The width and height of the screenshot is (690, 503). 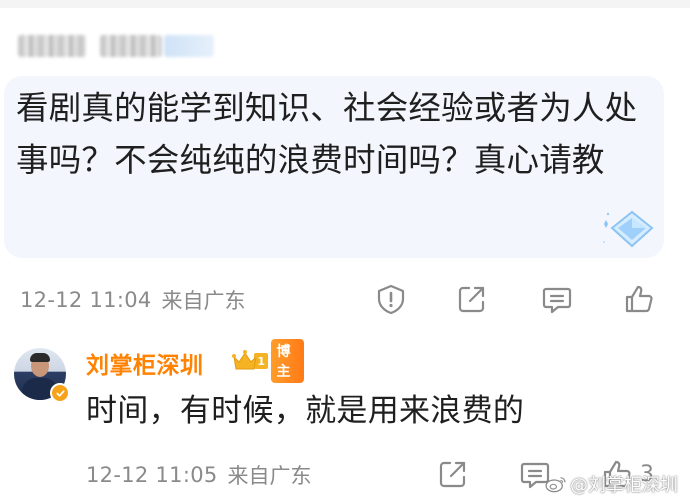 What do you see at coordinates (557, 299) in the screenshot?
I see `comment-icon` at bounding box center [557, 299].